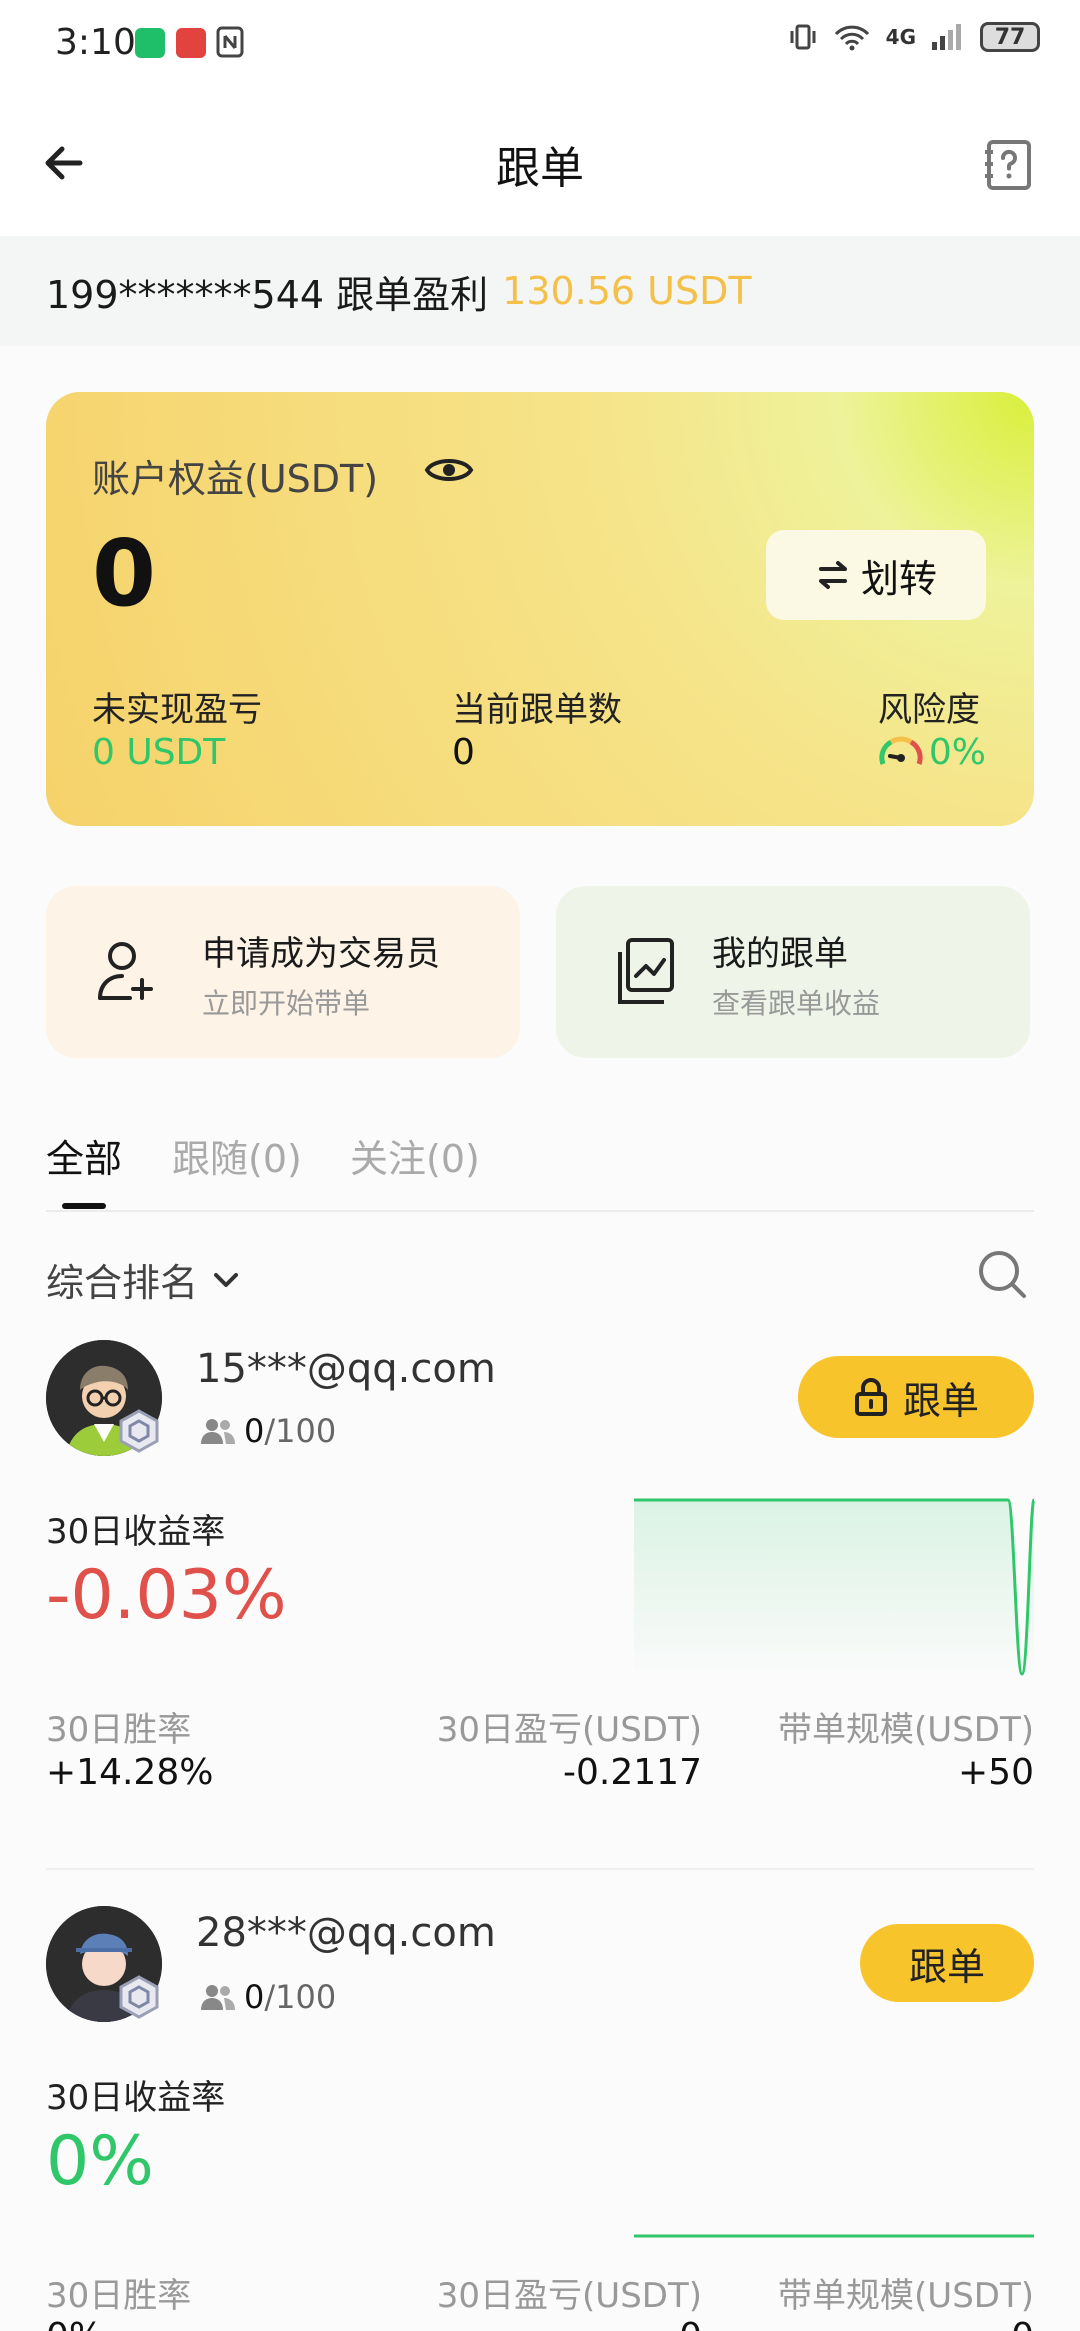  Describe the element at coordinates (632, 1772) in the screenshot. I see `pnl-value: -0.2117` at that location.